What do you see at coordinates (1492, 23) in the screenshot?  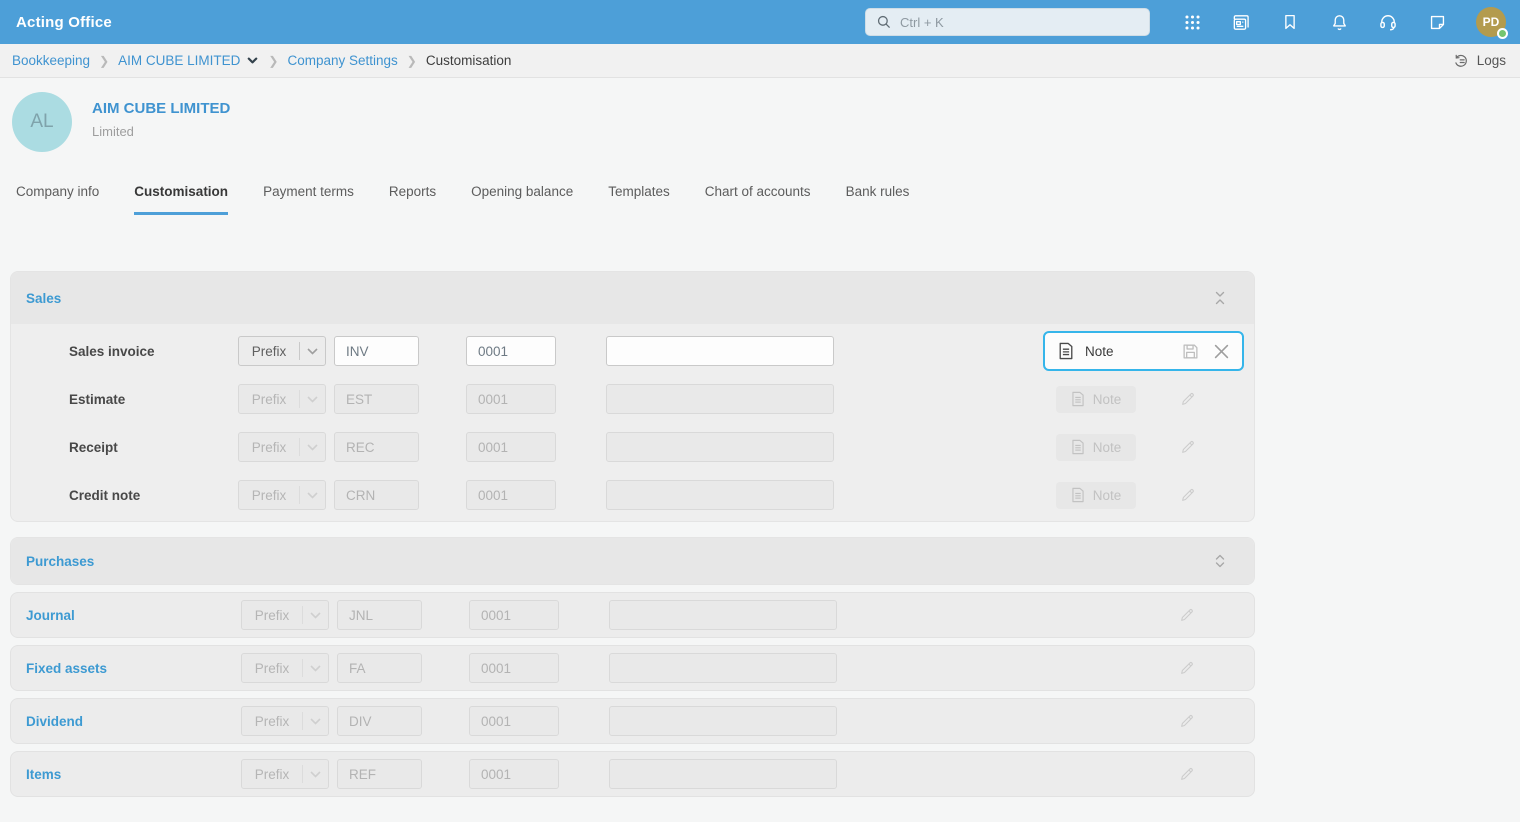 I see `user-avatar: PD` at bounding box center [1492, 23].